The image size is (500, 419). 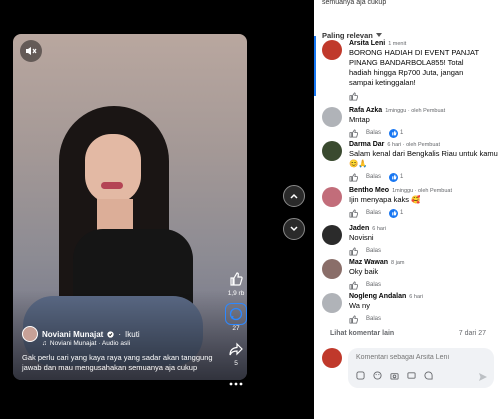 I want to click on share-icon, so click(x=236, y=349).